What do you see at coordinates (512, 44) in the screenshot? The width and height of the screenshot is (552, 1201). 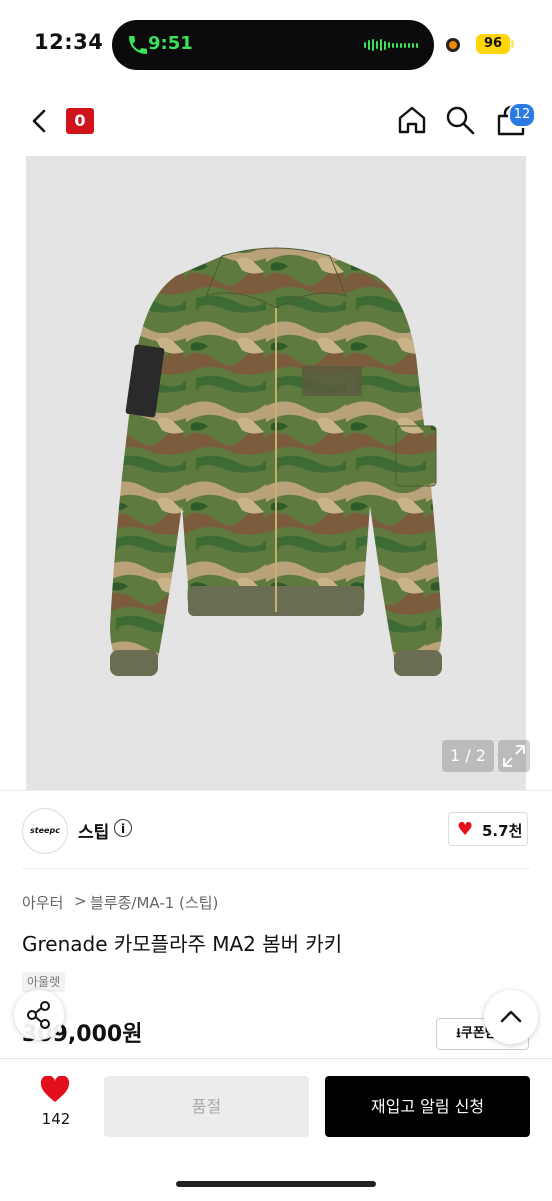 I see `battery-tip` at bounding box center [512, 44].